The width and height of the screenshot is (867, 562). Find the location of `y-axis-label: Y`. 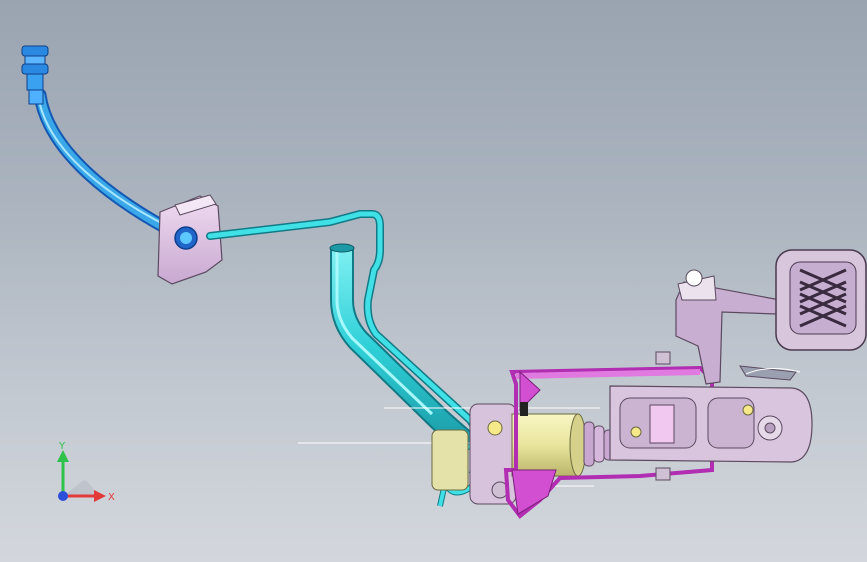

y-axis-label: Y is located at coordinates (62, 446).